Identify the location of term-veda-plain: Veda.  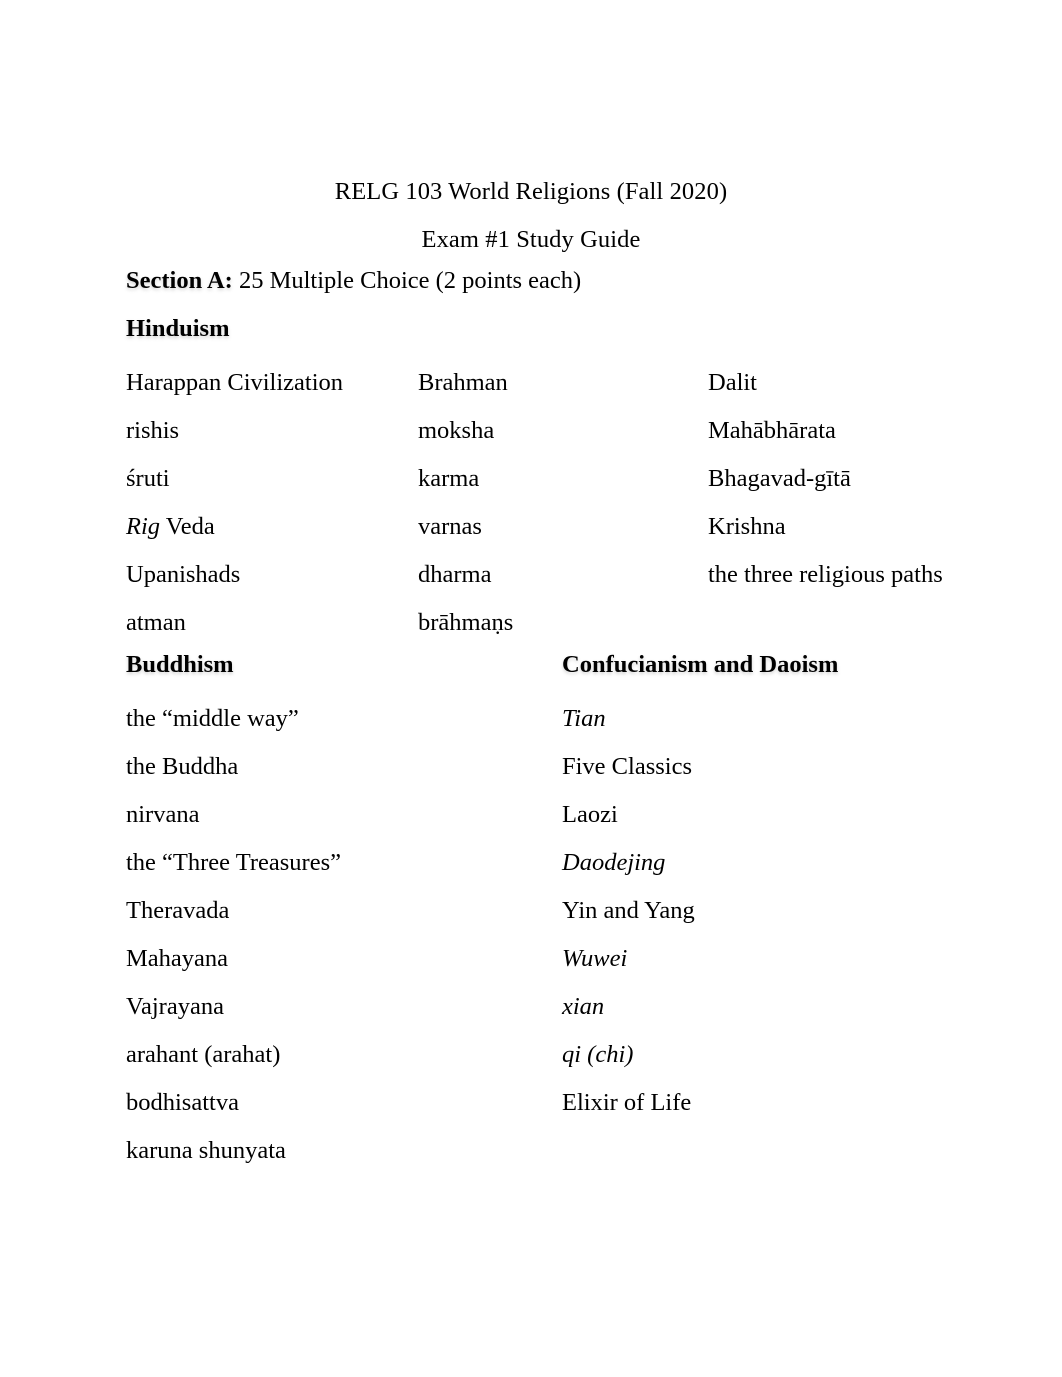
(187, 526).